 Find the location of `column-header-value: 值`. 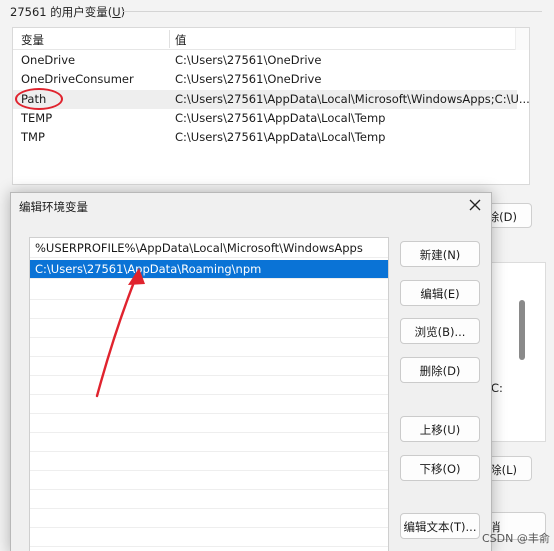

column-header-value: 值 is located at coordinates (181, 40).